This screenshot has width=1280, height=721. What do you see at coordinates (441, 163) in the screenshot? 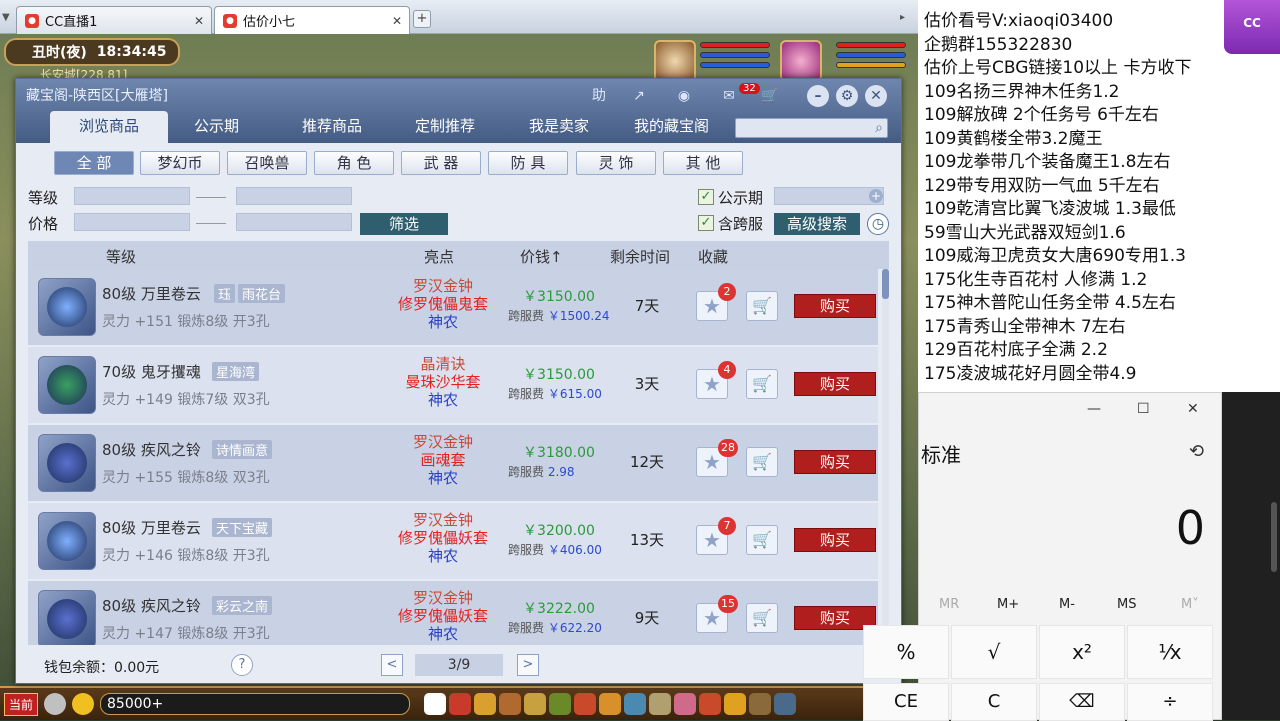
I see `category-weapon: 武 器` at bounding box center [441, 163].